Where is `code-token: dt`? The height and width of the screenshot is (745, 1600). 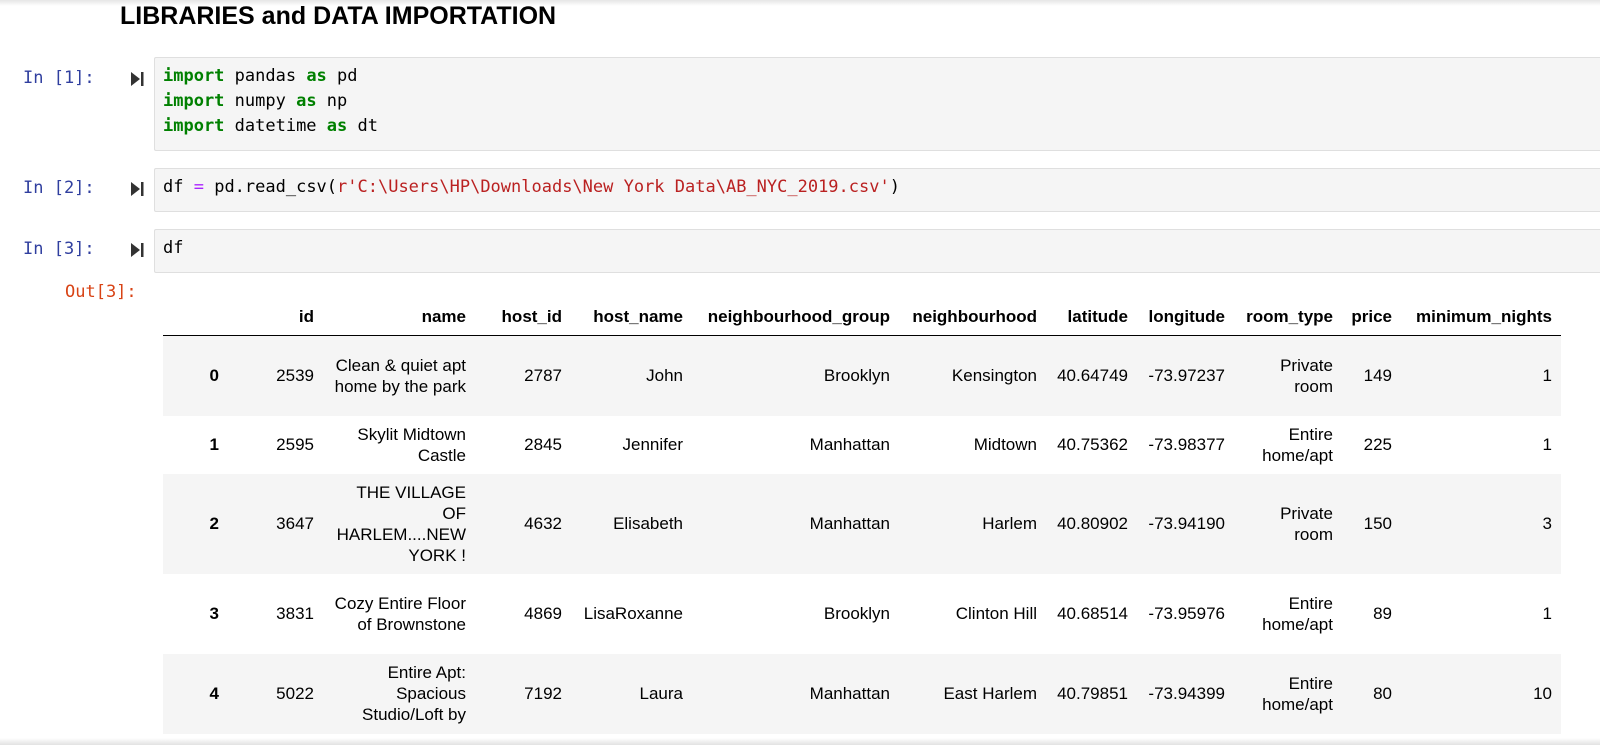
code-token: dt is located at coordinates (362, 126).